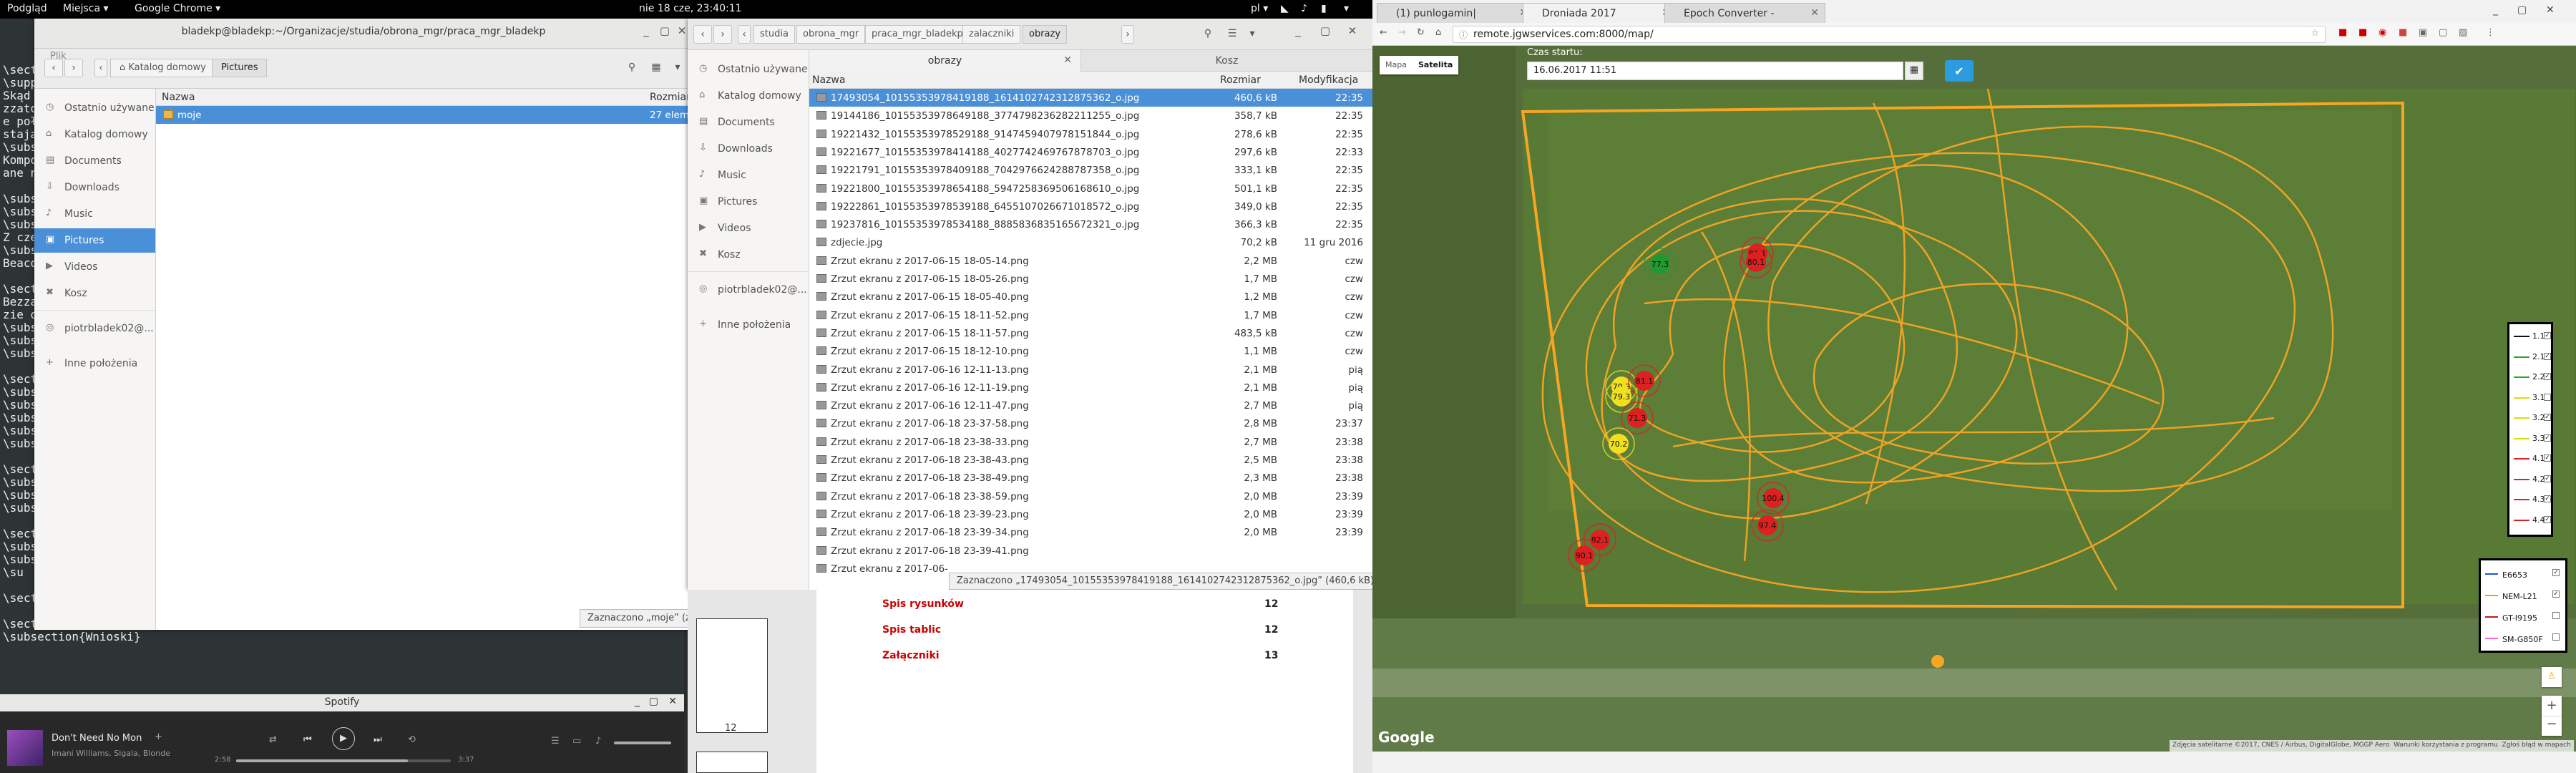 This screenshot has height=773, width=2576. What do you see at coordinates (1045, 34) in the screenshot?
I see `crumb-4: obrazy` at bounding box center [1045, 34].